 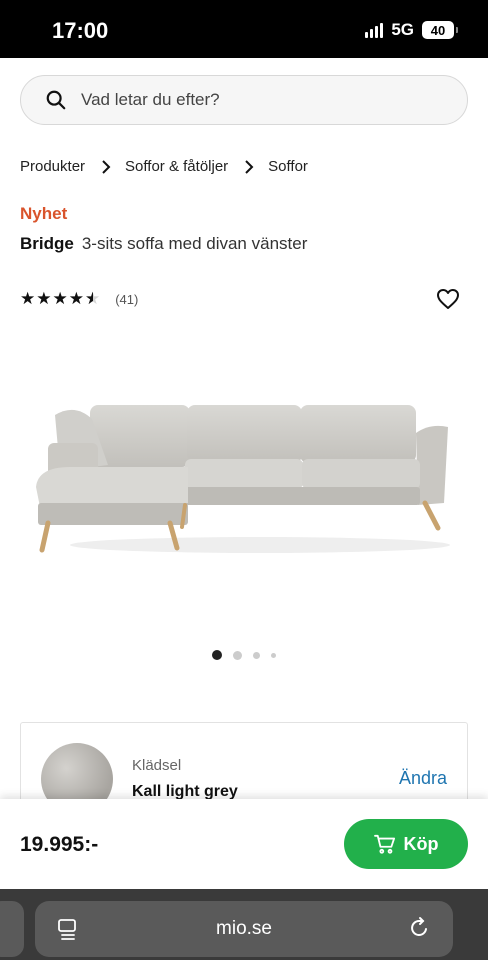 What do you see at coordinates (421, 843) in the screenshot?
I see `buy-button-label: Köp` at bounding box center [421, 843].